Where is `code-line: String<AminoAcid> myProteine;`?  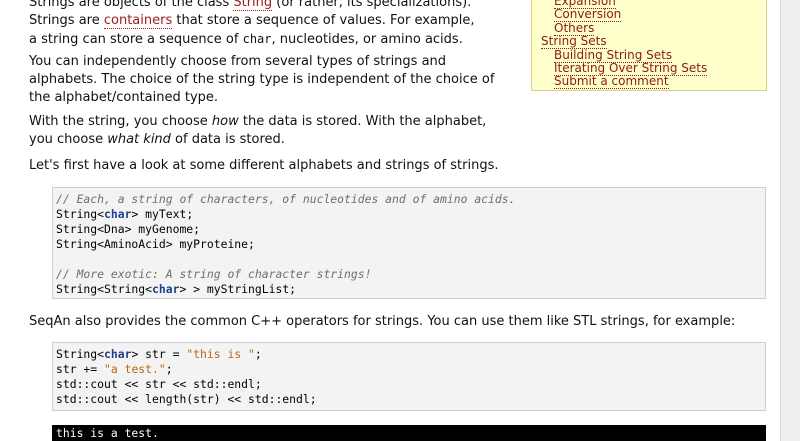 code-line: String<AminoAcid> myProteine; is located at coordinates (155, 244).